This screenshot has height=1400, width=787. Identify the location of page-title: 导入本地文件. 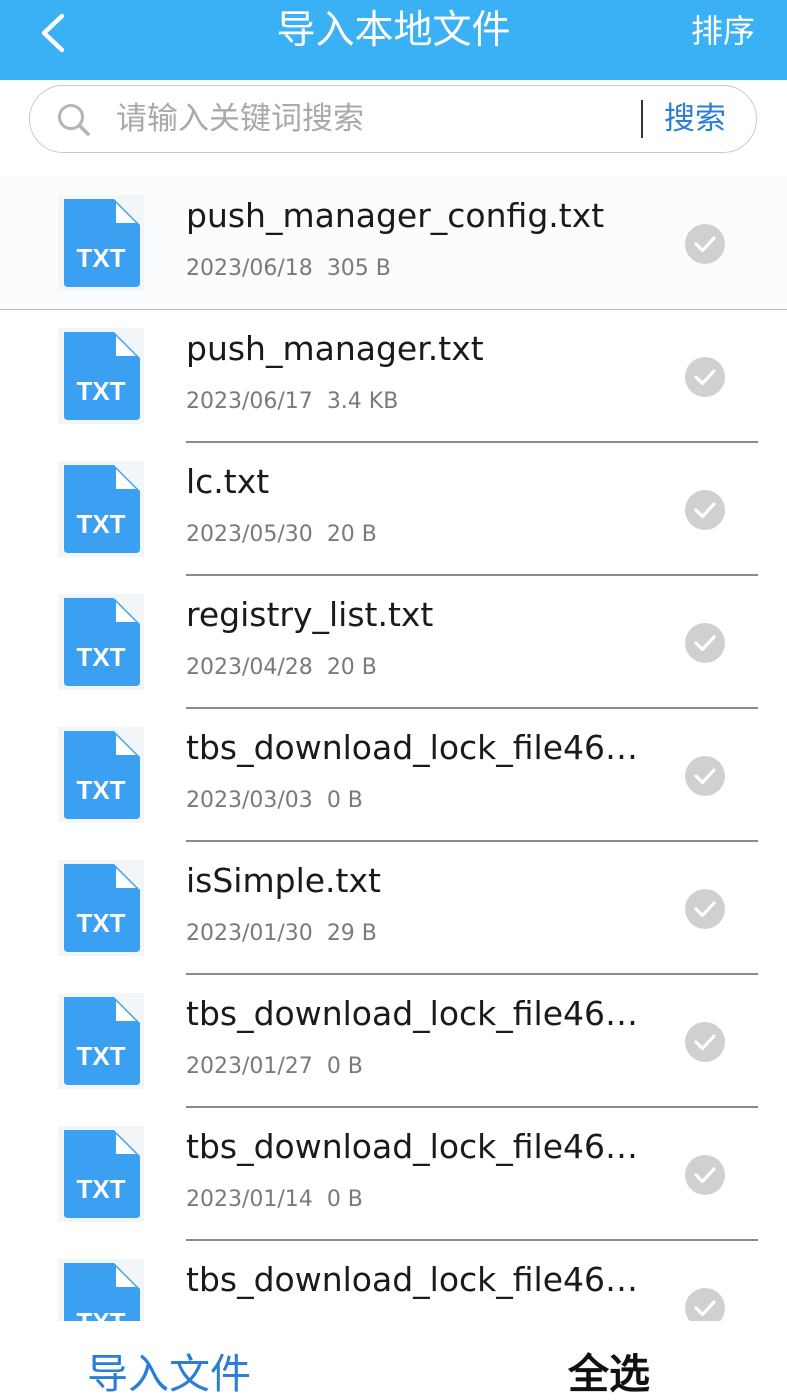
(393, 30).